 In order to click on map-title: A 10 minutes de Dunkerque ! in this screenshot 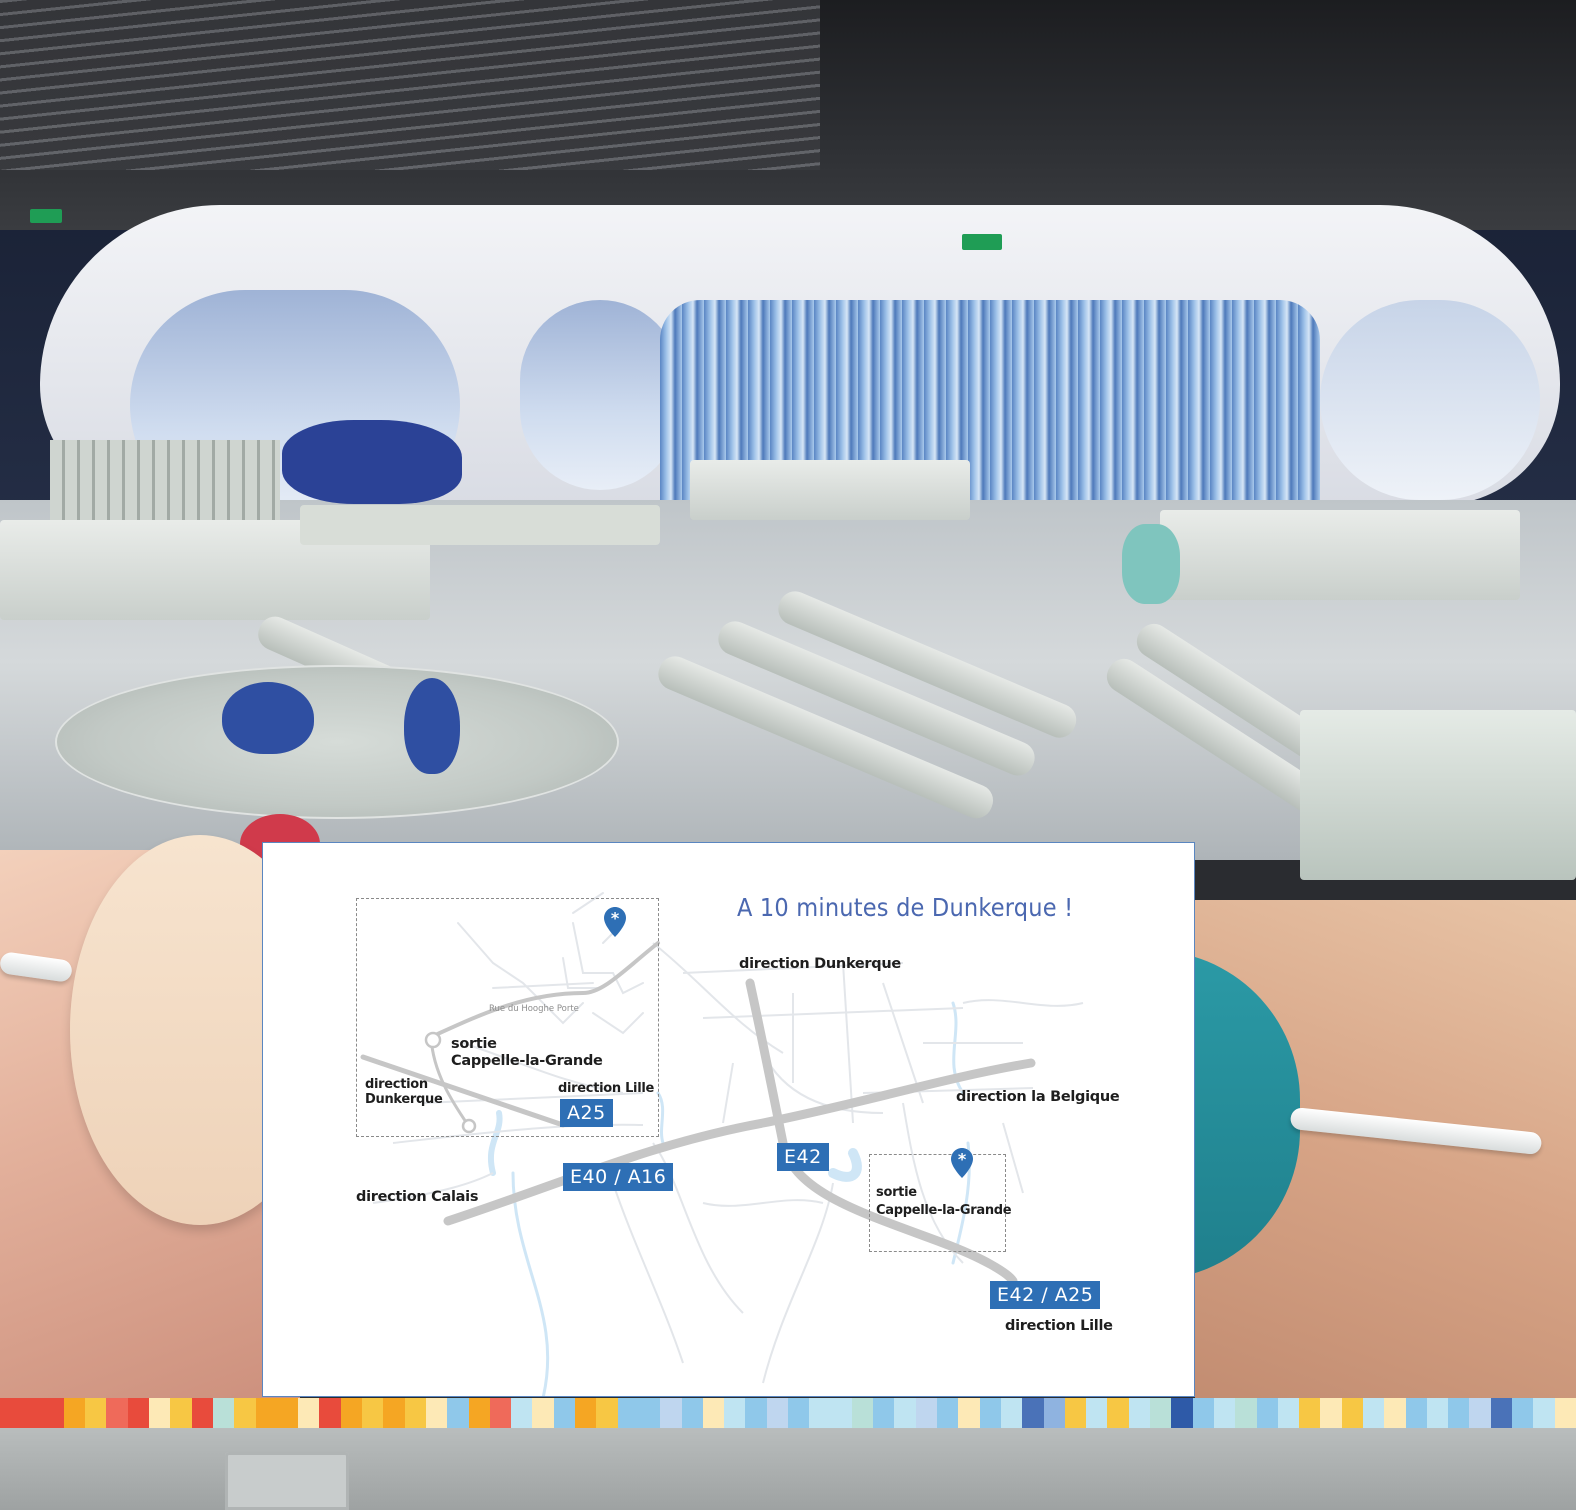, I will do `click(905, 907)`.